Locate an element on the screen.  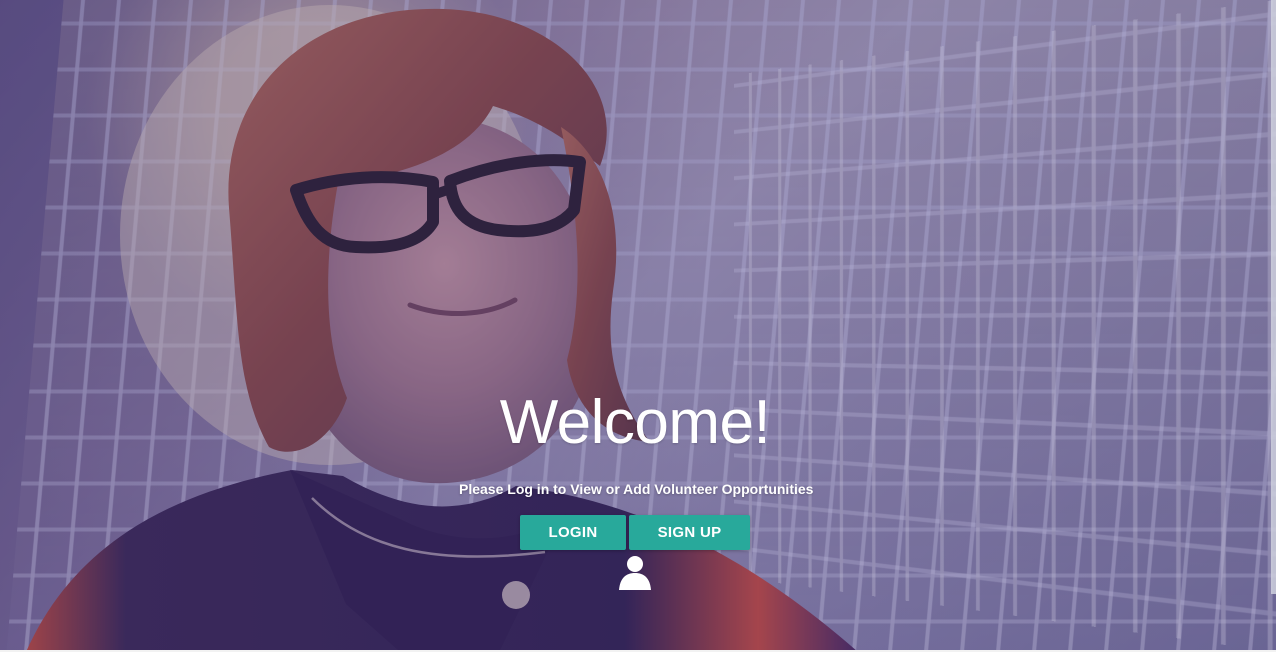
auth-button-group: LOGIN SIGN UP is located at coordinates (635, 532).